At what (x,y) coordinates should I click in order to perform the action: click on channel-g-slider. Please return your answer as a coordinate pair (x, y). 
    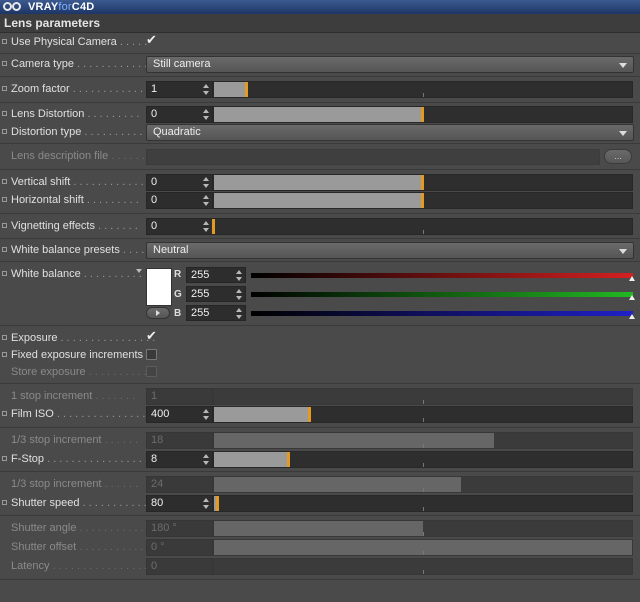
    Looking at the image, I should click on (443, 296).